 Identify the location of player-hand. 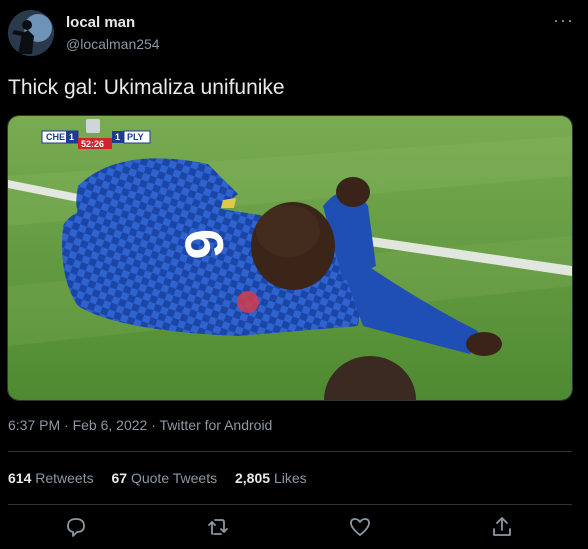
(353, 192).